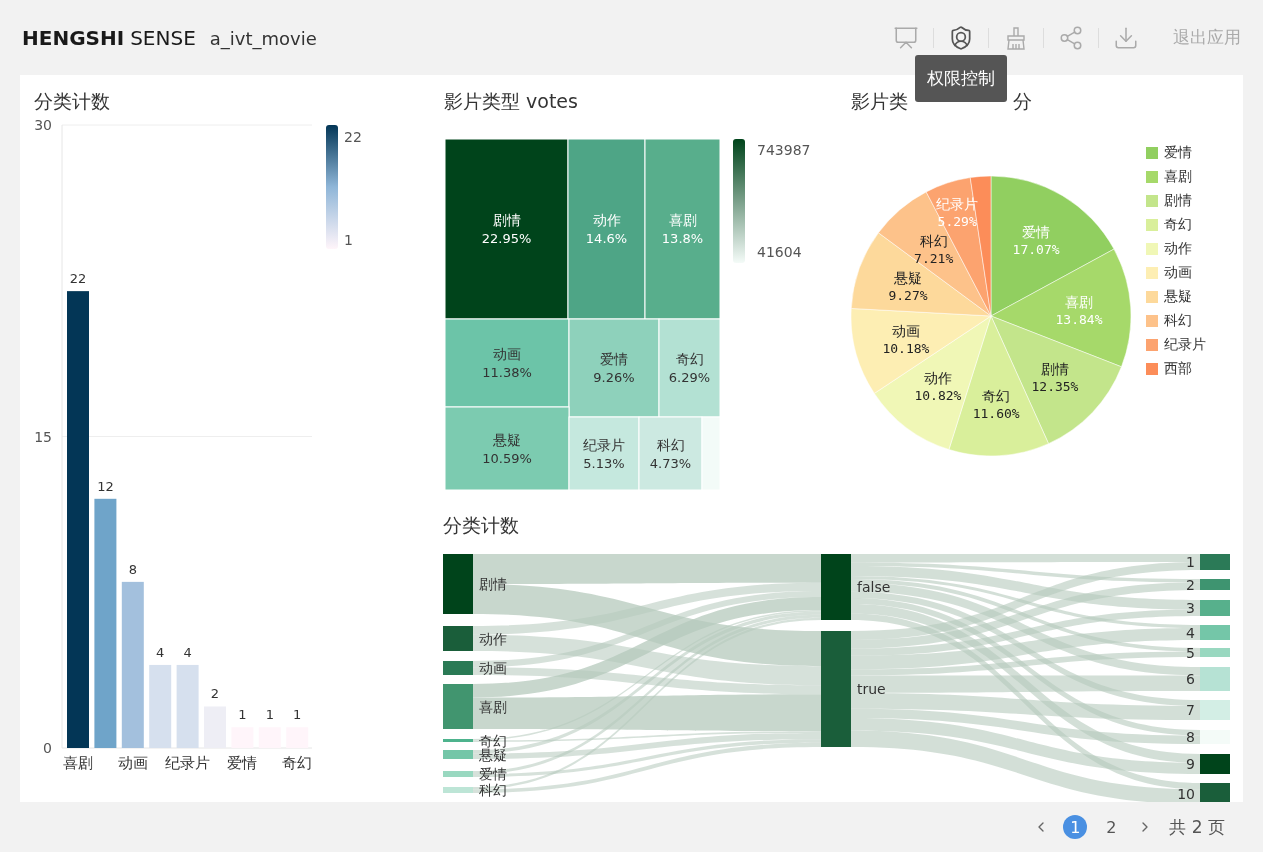 Image resolution: width=1263 pixels, height=852 pixels. Describe the element at coordinates (1022, 100) in the screenshot. I see `chart-title: 分` at that location.